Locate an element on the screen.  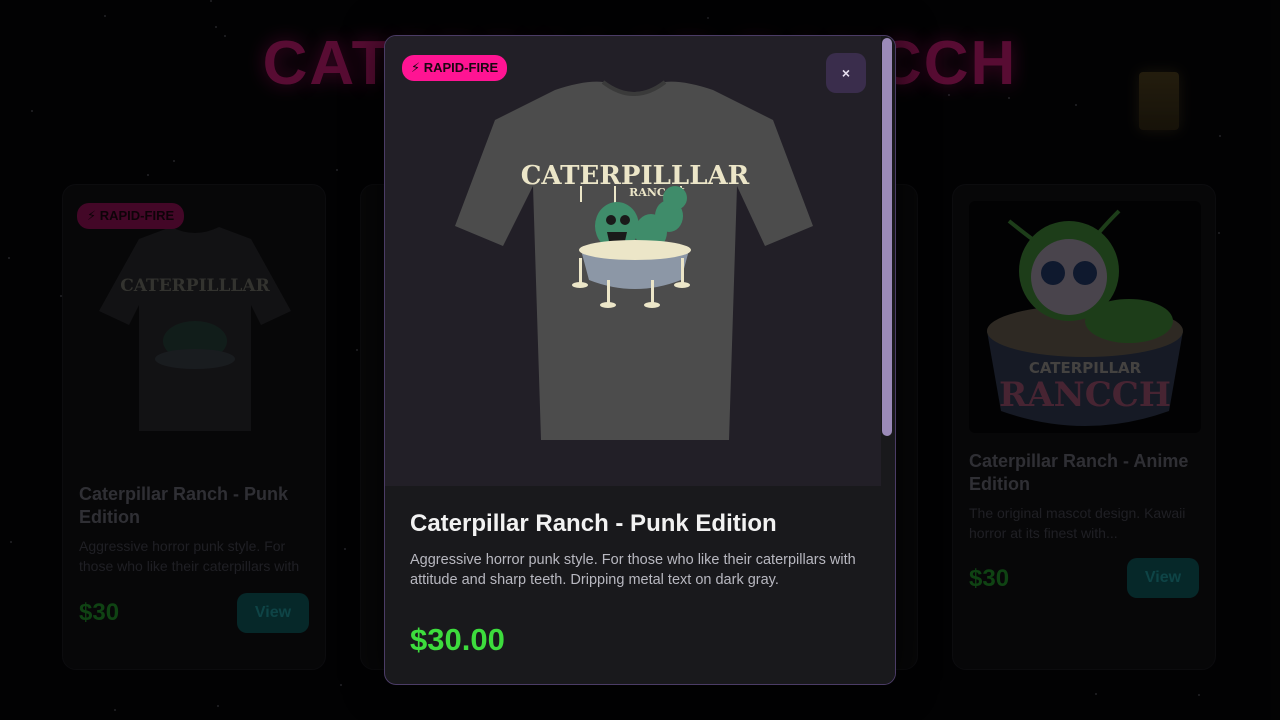
modal-scrollbar is located at coordinates (888, 360).